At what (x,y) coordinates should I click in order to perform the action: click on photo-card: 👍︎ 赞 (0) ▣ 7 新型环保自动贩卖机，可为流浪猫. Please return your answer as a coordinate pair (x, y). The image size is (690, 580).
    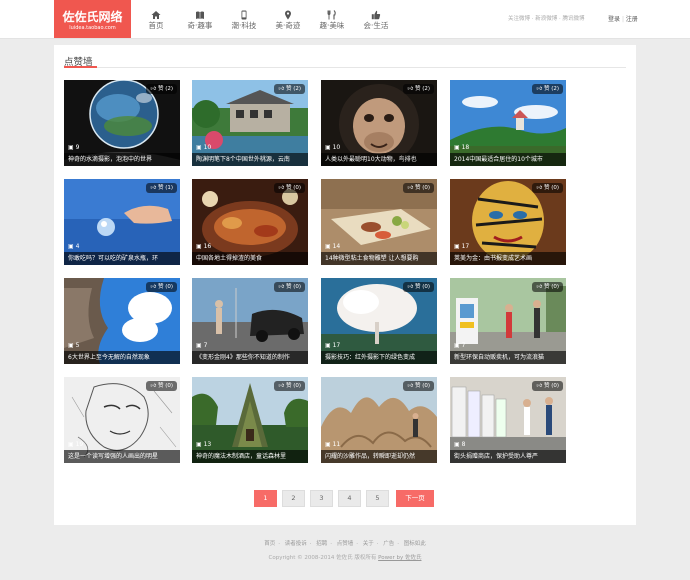
    Looking at the image, I should click on (508, 321).